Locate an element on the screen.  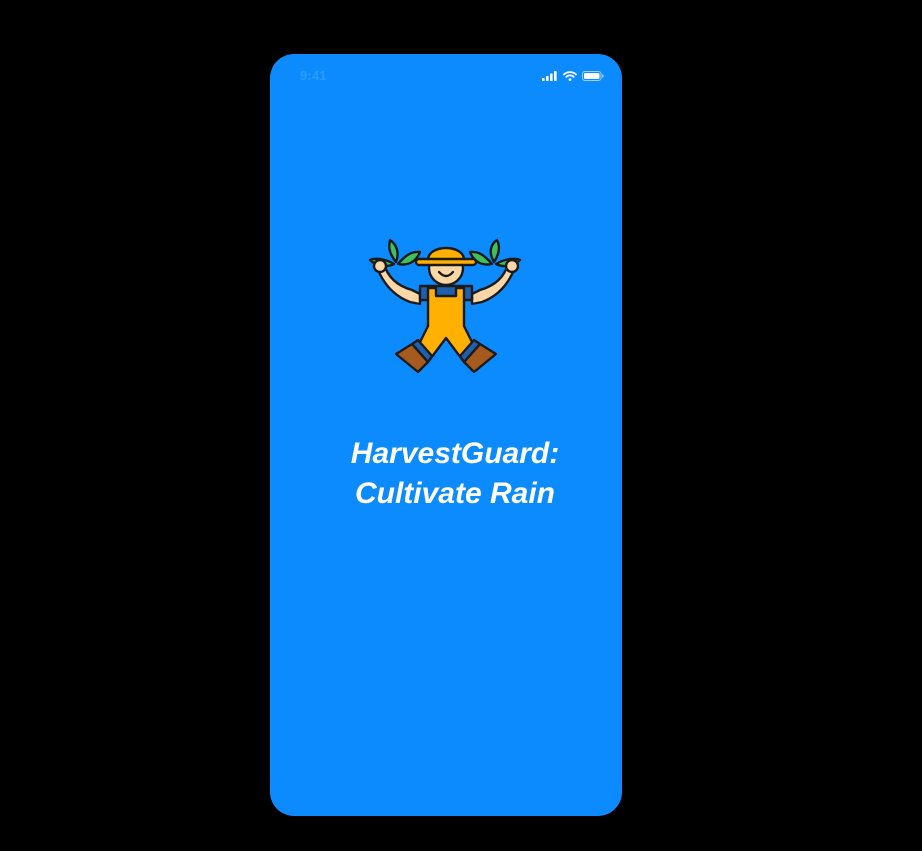
app-title-line-1: HarvestGuard: is located at coordinates (455, 453).